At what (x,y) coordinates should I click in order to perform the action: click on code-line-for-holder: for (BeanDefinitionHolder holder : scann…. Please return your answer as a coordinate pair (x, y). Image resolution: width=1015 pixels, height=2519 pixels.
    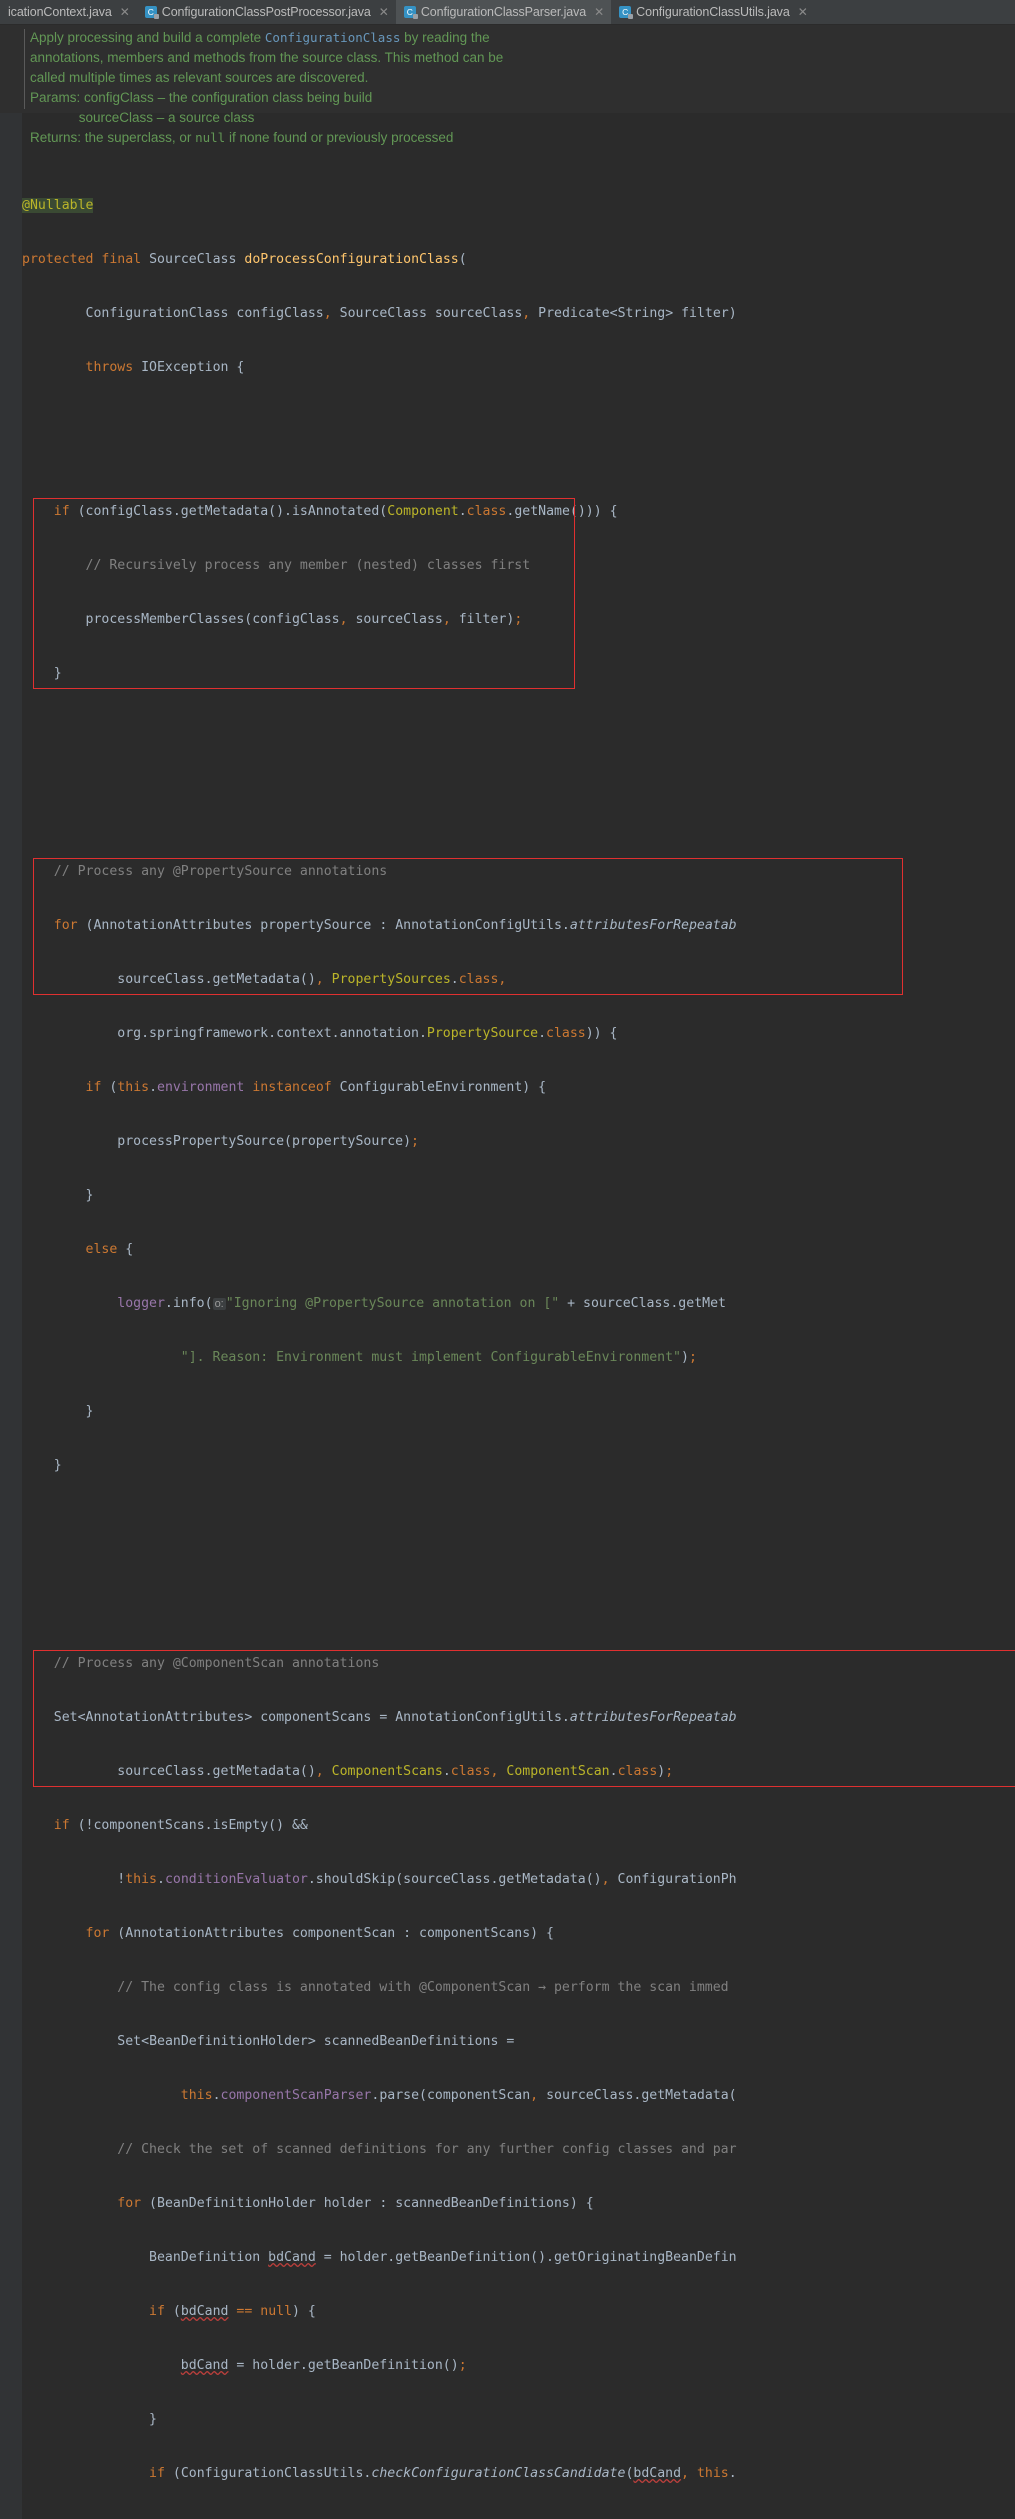
    Looking at the image, I should click on (355, 2203).